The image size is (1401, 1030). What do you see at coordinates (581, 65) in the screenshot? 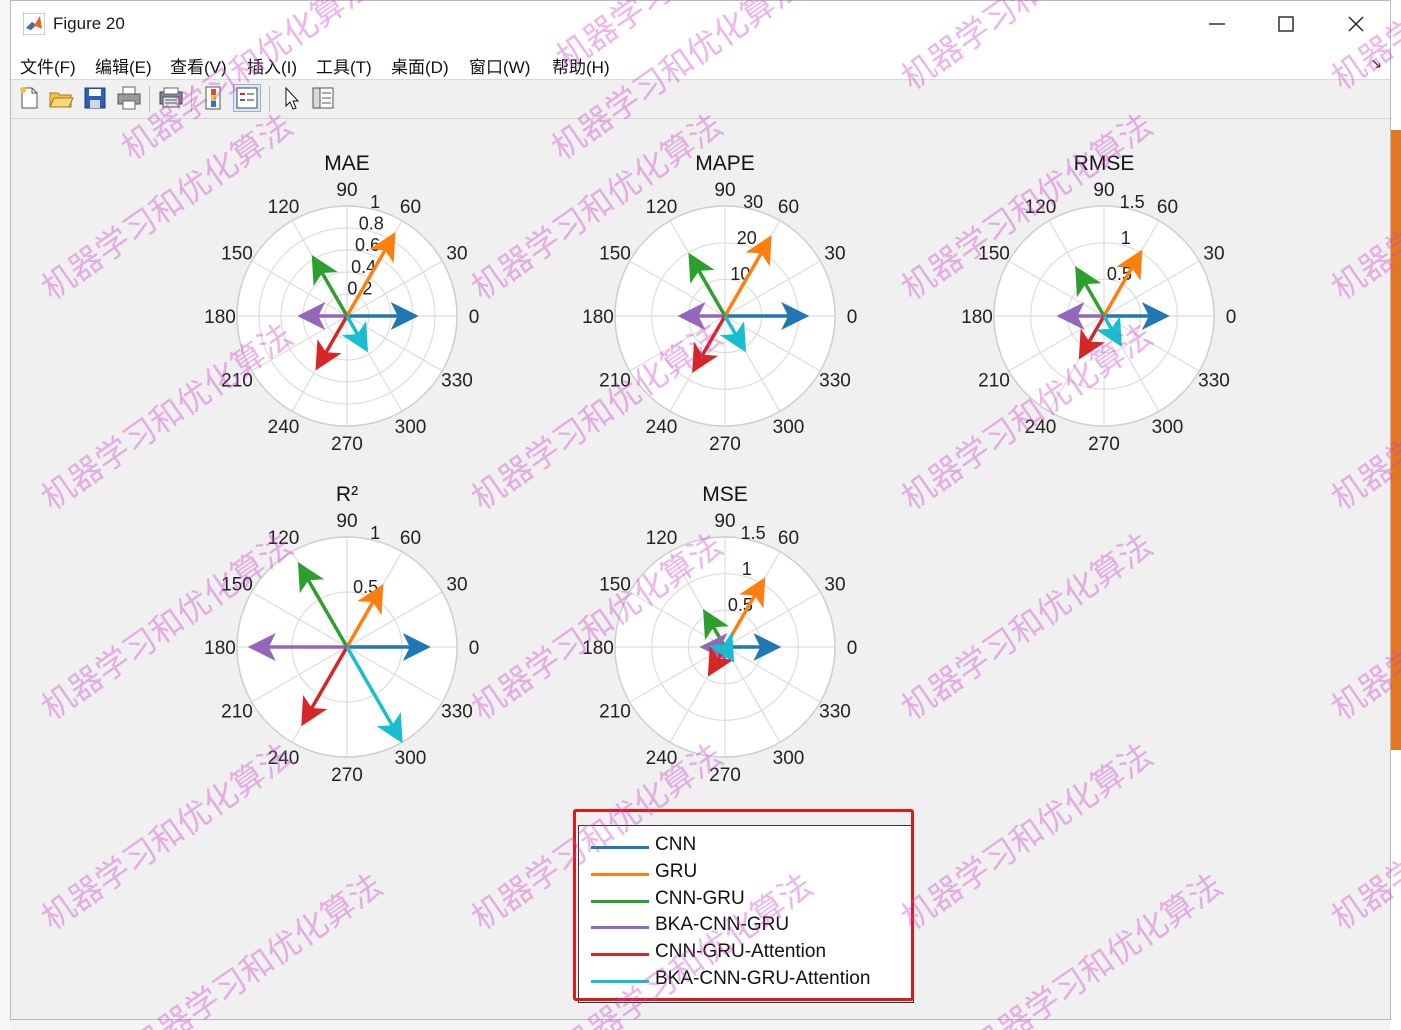
I see `menu-help: 帮助(H)` at bounding box center [581, 65].